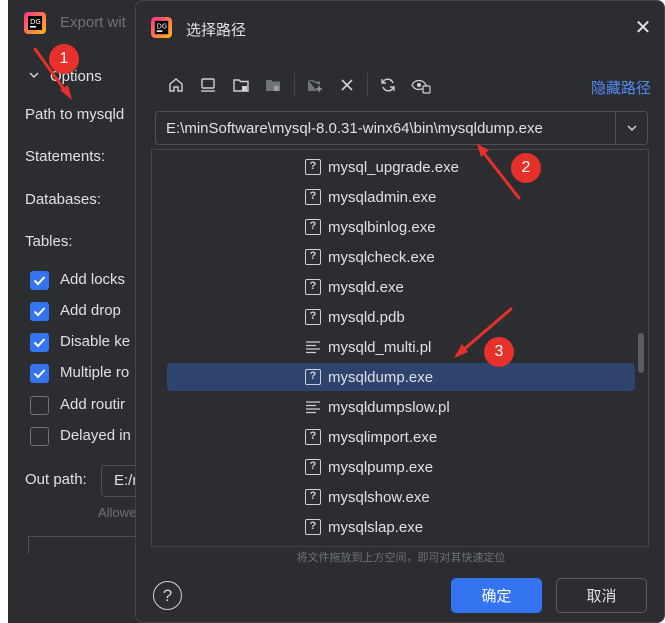 Image resolution: width=665 pixels, height=623 pixels. What do you see at coordinates (39, 311) in the screenshot?
I see `checkbox-add-drop` at bounding box center [39, 311].